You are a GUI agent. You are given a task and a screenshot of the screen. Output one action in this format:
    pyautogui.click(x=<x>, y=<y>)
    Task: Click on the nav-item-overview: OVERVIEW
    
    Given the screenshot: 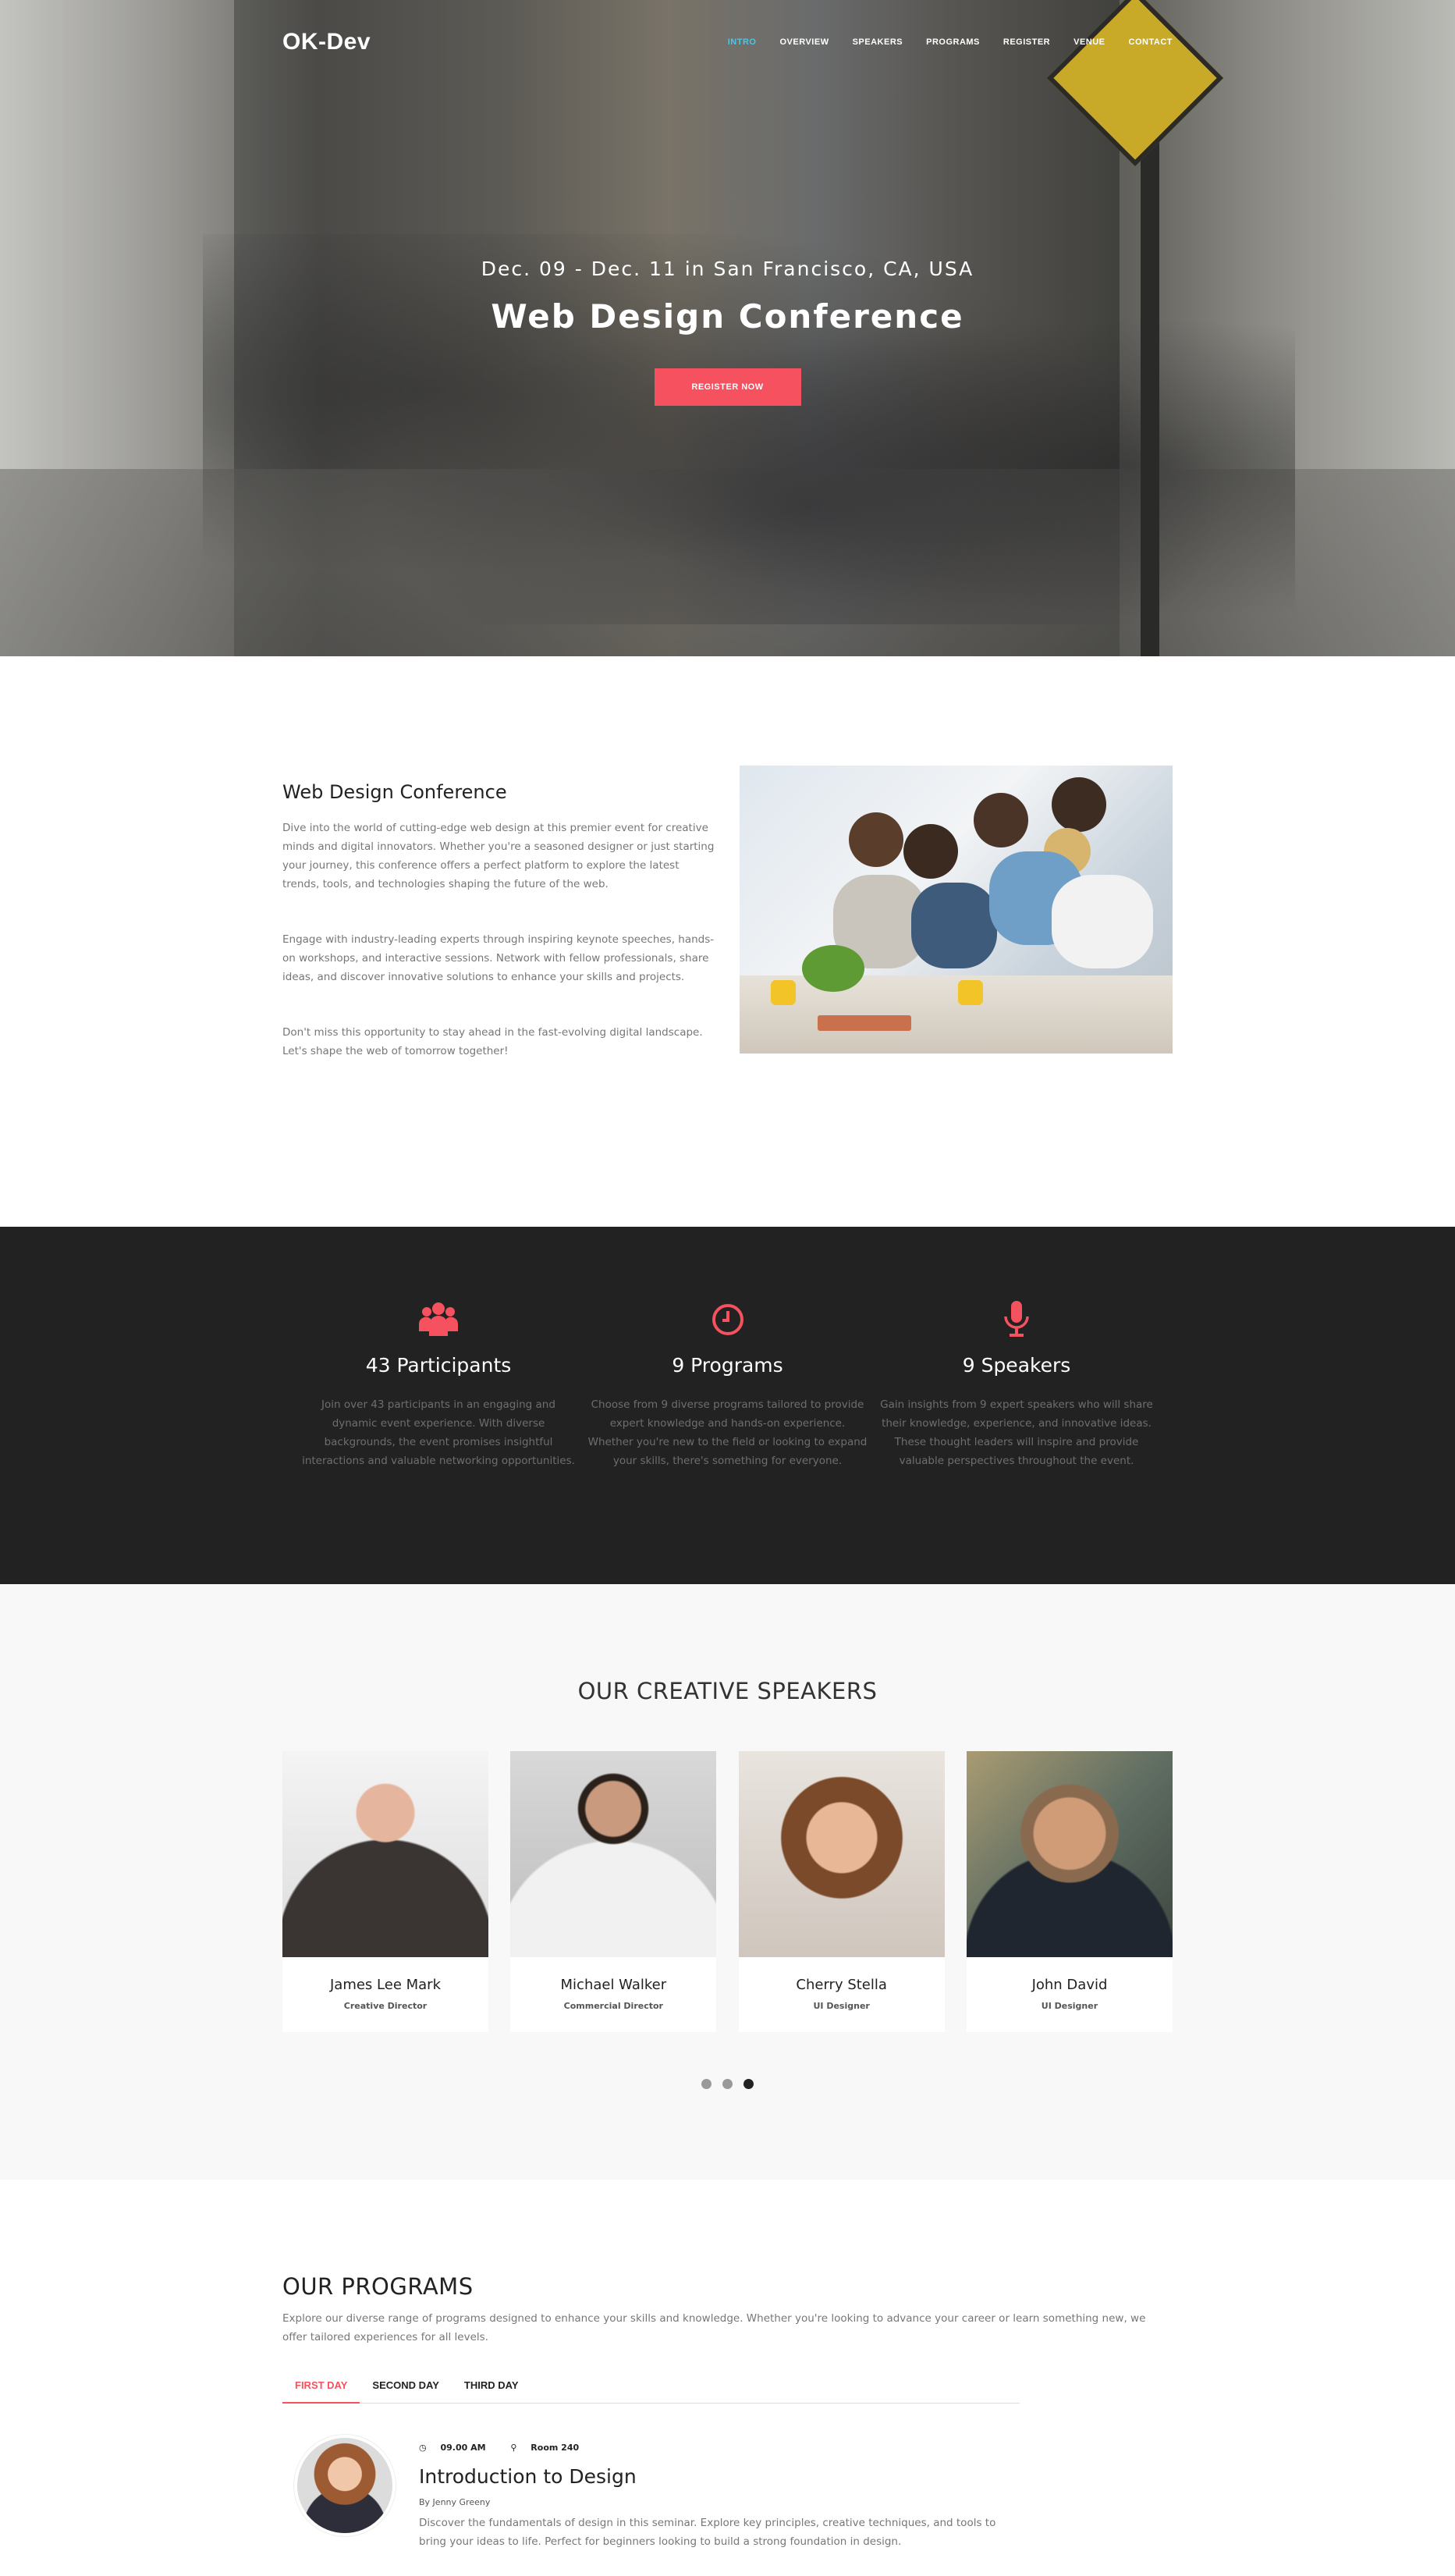 What is the action you would take?
    pyautogui.click(x=804, y=42)
    